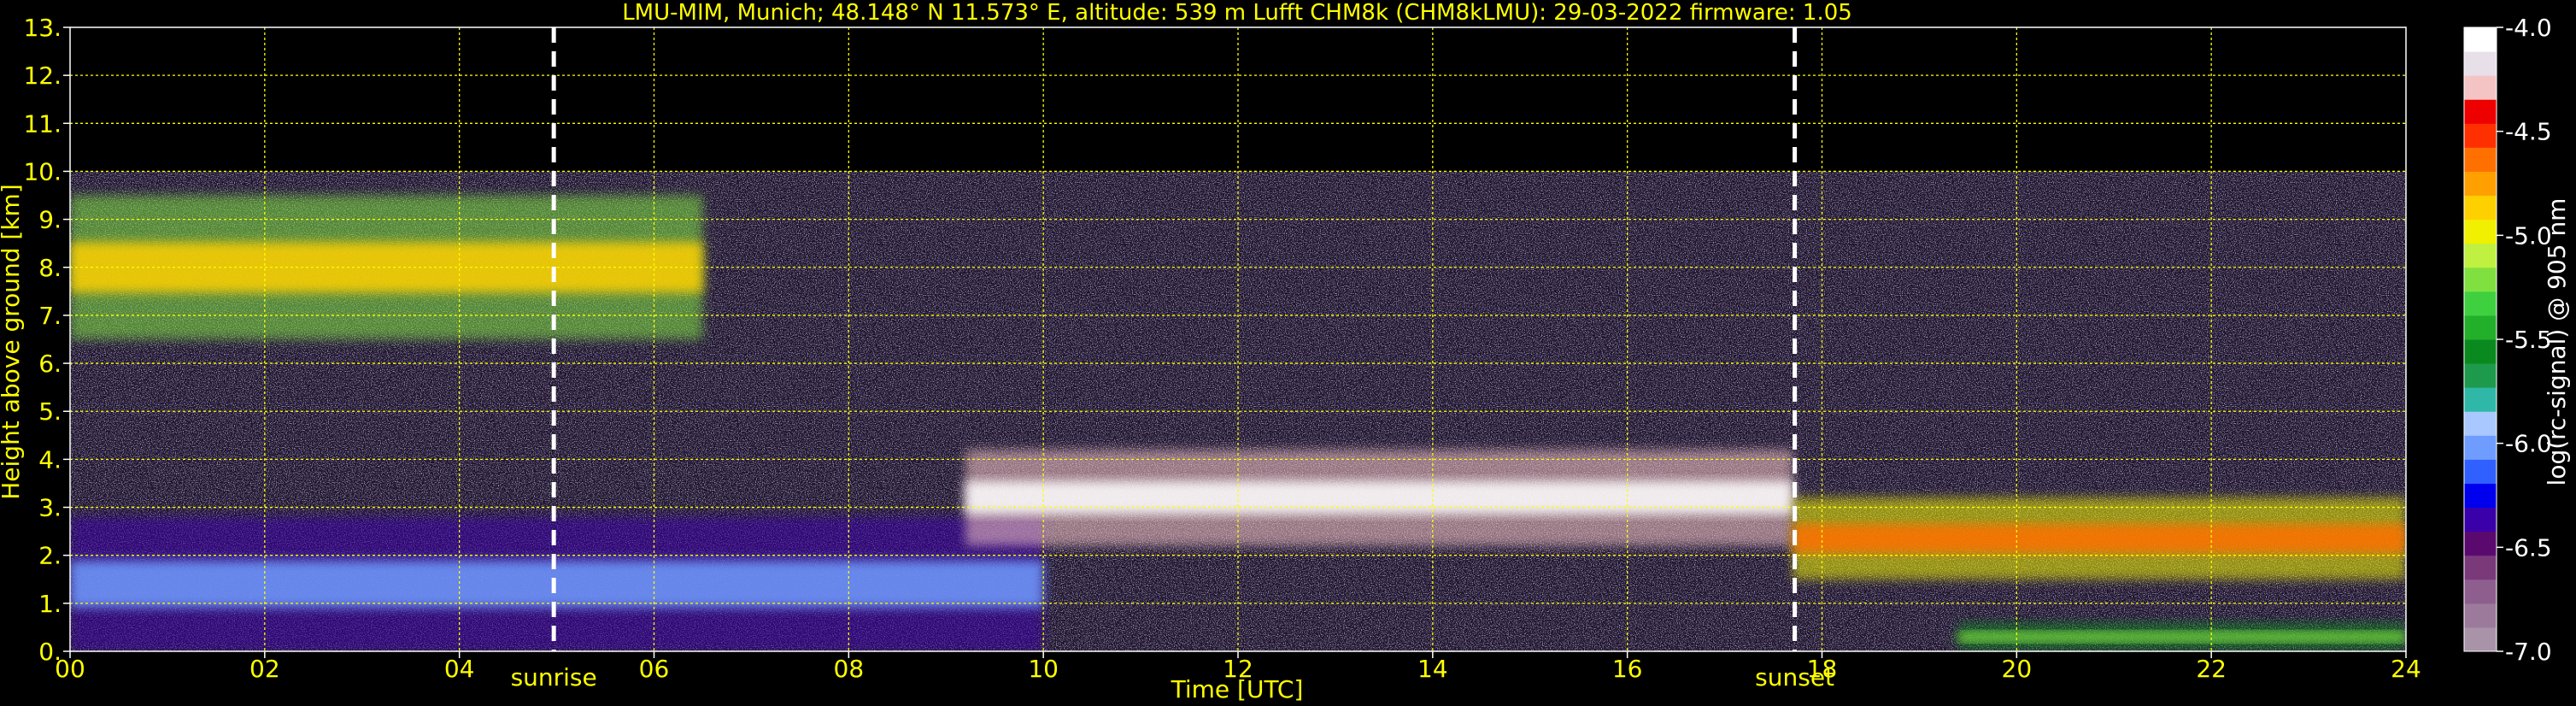 This screenshot has width=2576, height=706. What do you see at coordinates (42, 76) in the screenshot?
I see `y-tick-label: 12.` at bounding box center [42, 76].